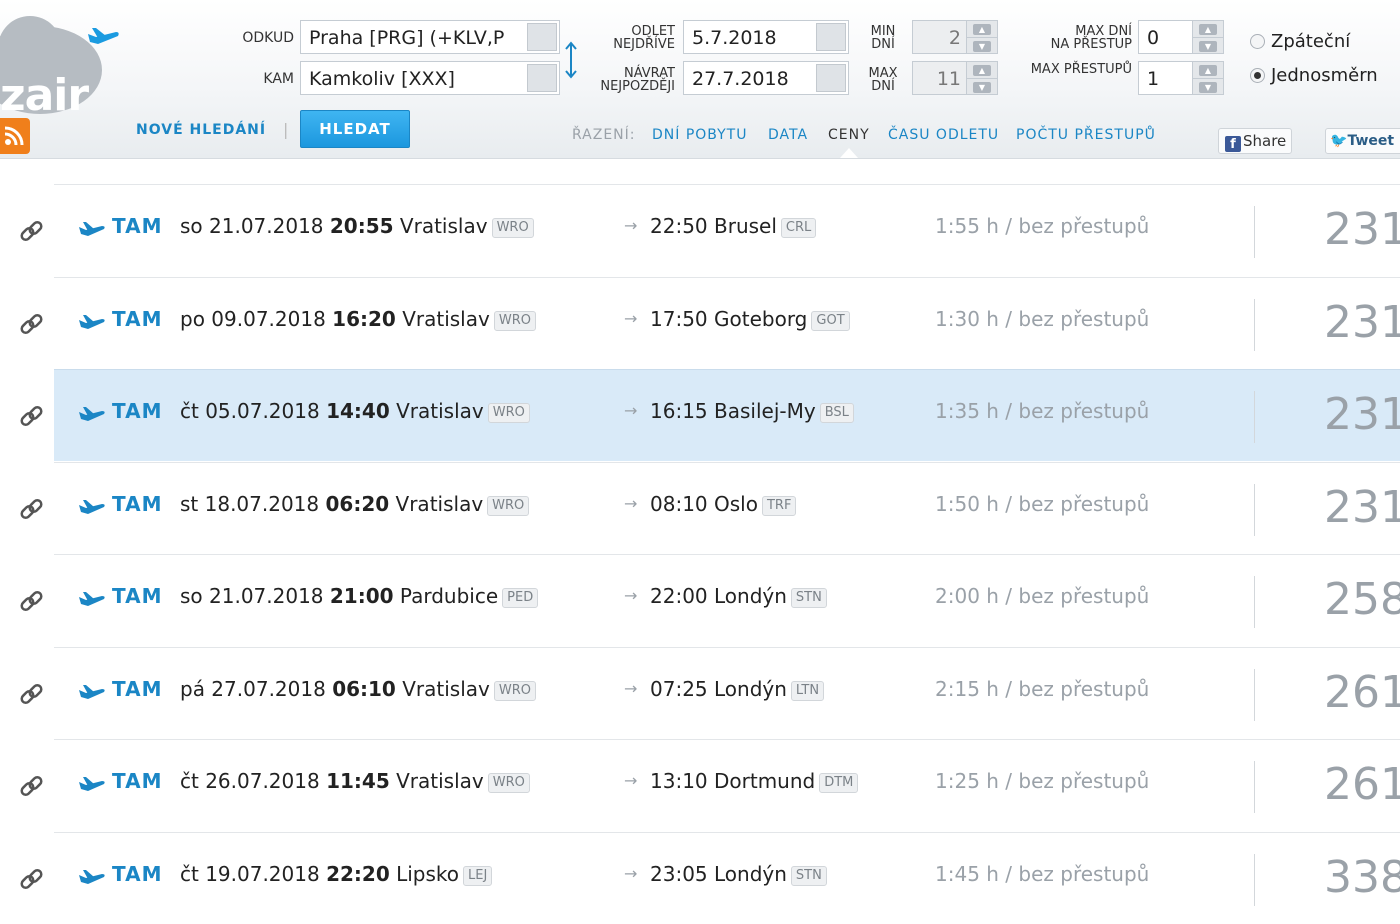 Image resolution: width=1400 pixels, height=924 pixels. Describe the element at coordinates (839, 783) in the screenshot. I see `arrival-airport-code: DTM` at that location.